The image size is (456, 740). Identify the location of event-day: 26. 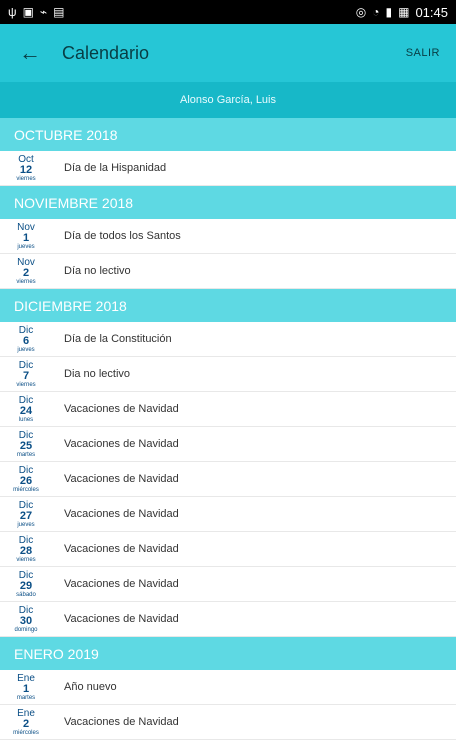
(26, 480).